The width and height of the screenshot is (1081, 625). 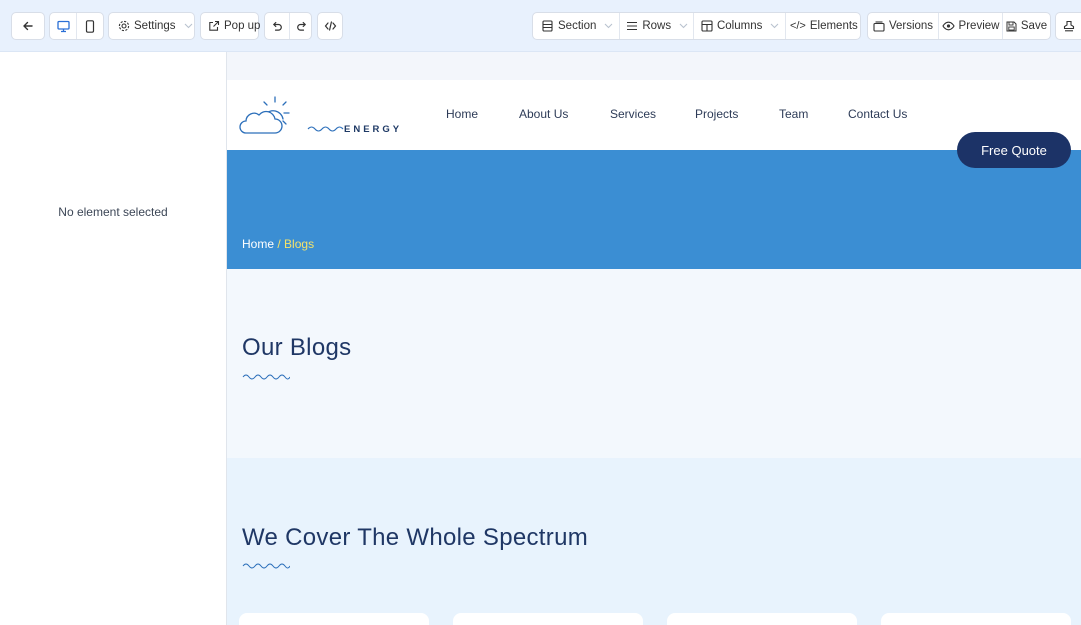 I want to click on redo-icon, so click(x=302, y=26).